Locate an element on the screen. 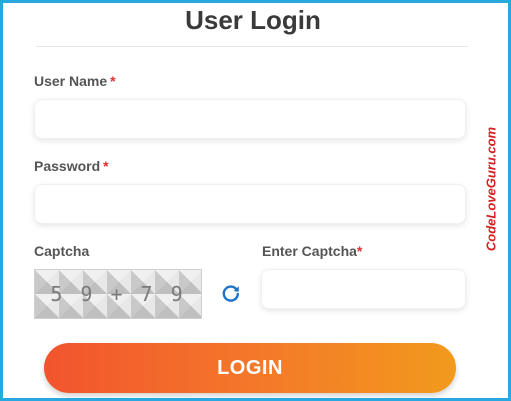  password-input is located at coordinates (250, 204).